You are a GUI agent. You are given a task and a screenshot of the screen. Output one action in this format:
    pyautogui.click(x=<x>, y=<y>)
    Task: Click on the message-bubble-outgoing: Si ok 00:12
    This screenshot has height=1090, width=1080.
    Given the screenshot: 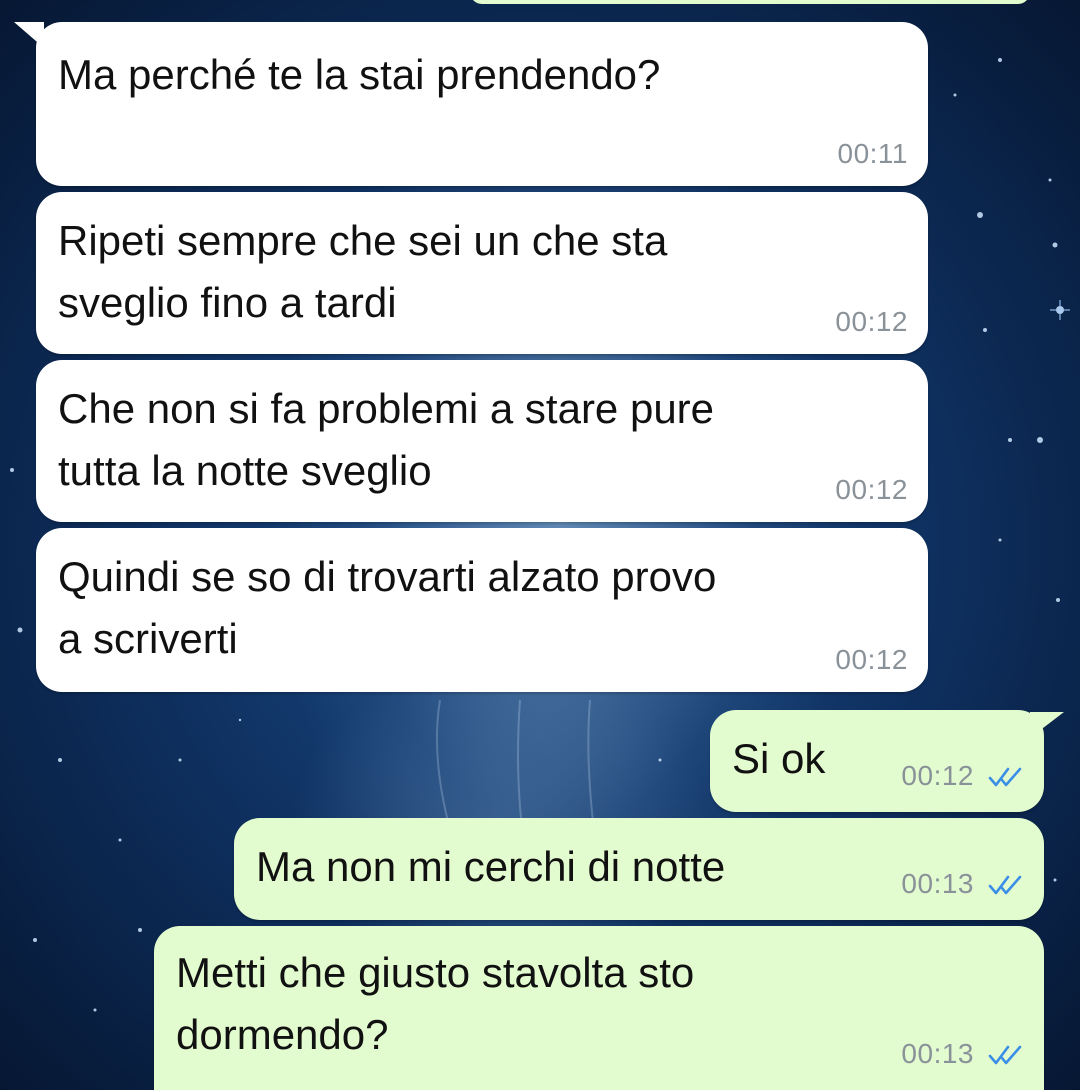 What is the action you would take?
    pyautogui.click(x=877, y=761)
    